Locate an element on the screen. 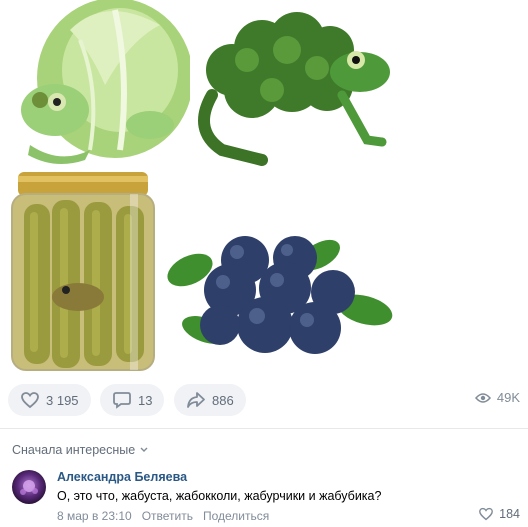  comment-author: Александра Беляева is located at coordinates (287, 477).